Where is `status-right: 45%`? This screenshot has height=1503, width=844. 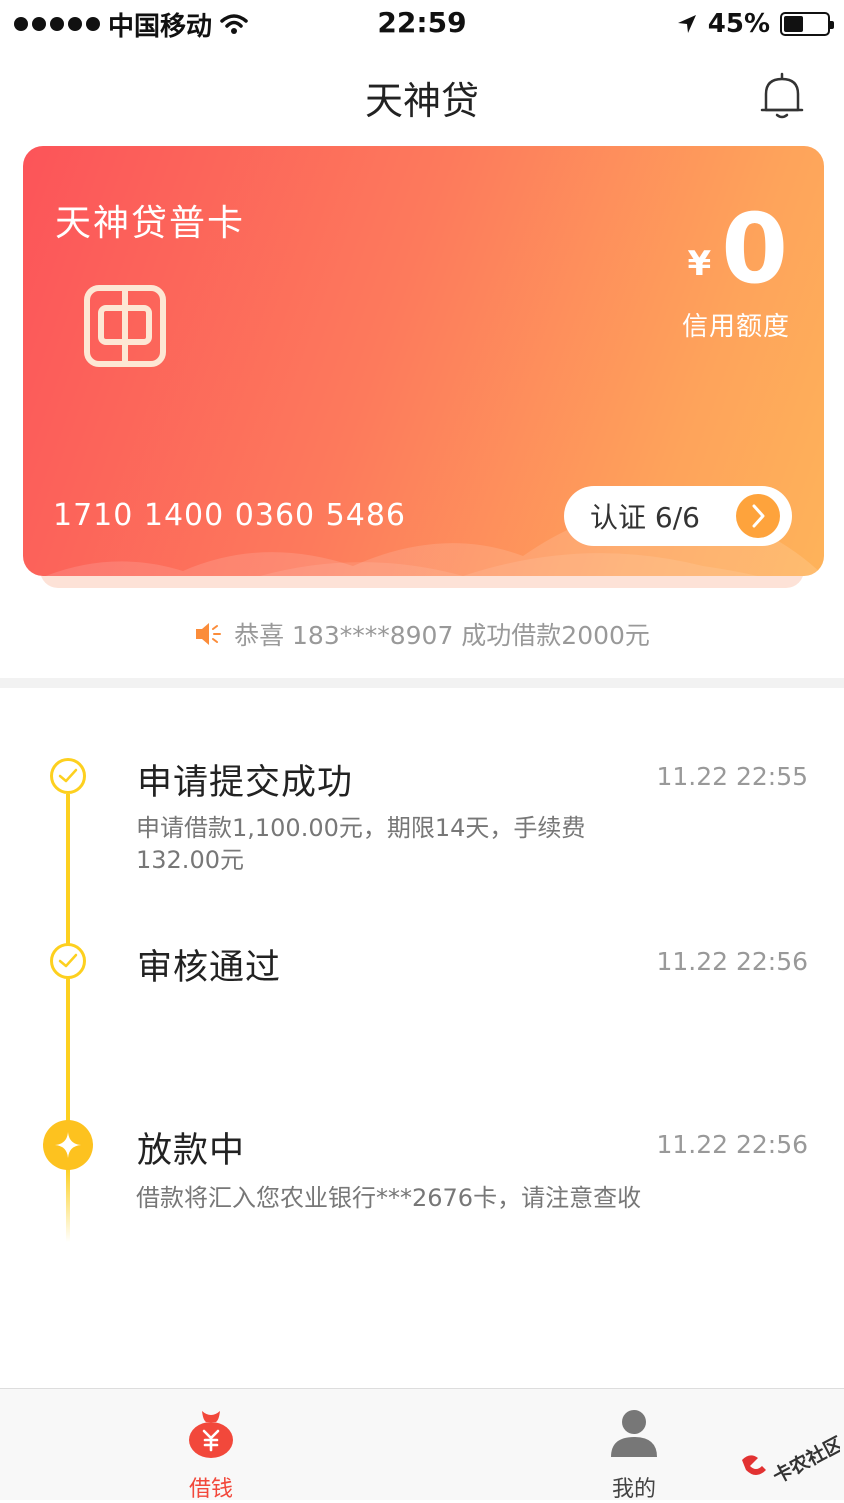 status-right: 45% is located at coordinates (755, 24).